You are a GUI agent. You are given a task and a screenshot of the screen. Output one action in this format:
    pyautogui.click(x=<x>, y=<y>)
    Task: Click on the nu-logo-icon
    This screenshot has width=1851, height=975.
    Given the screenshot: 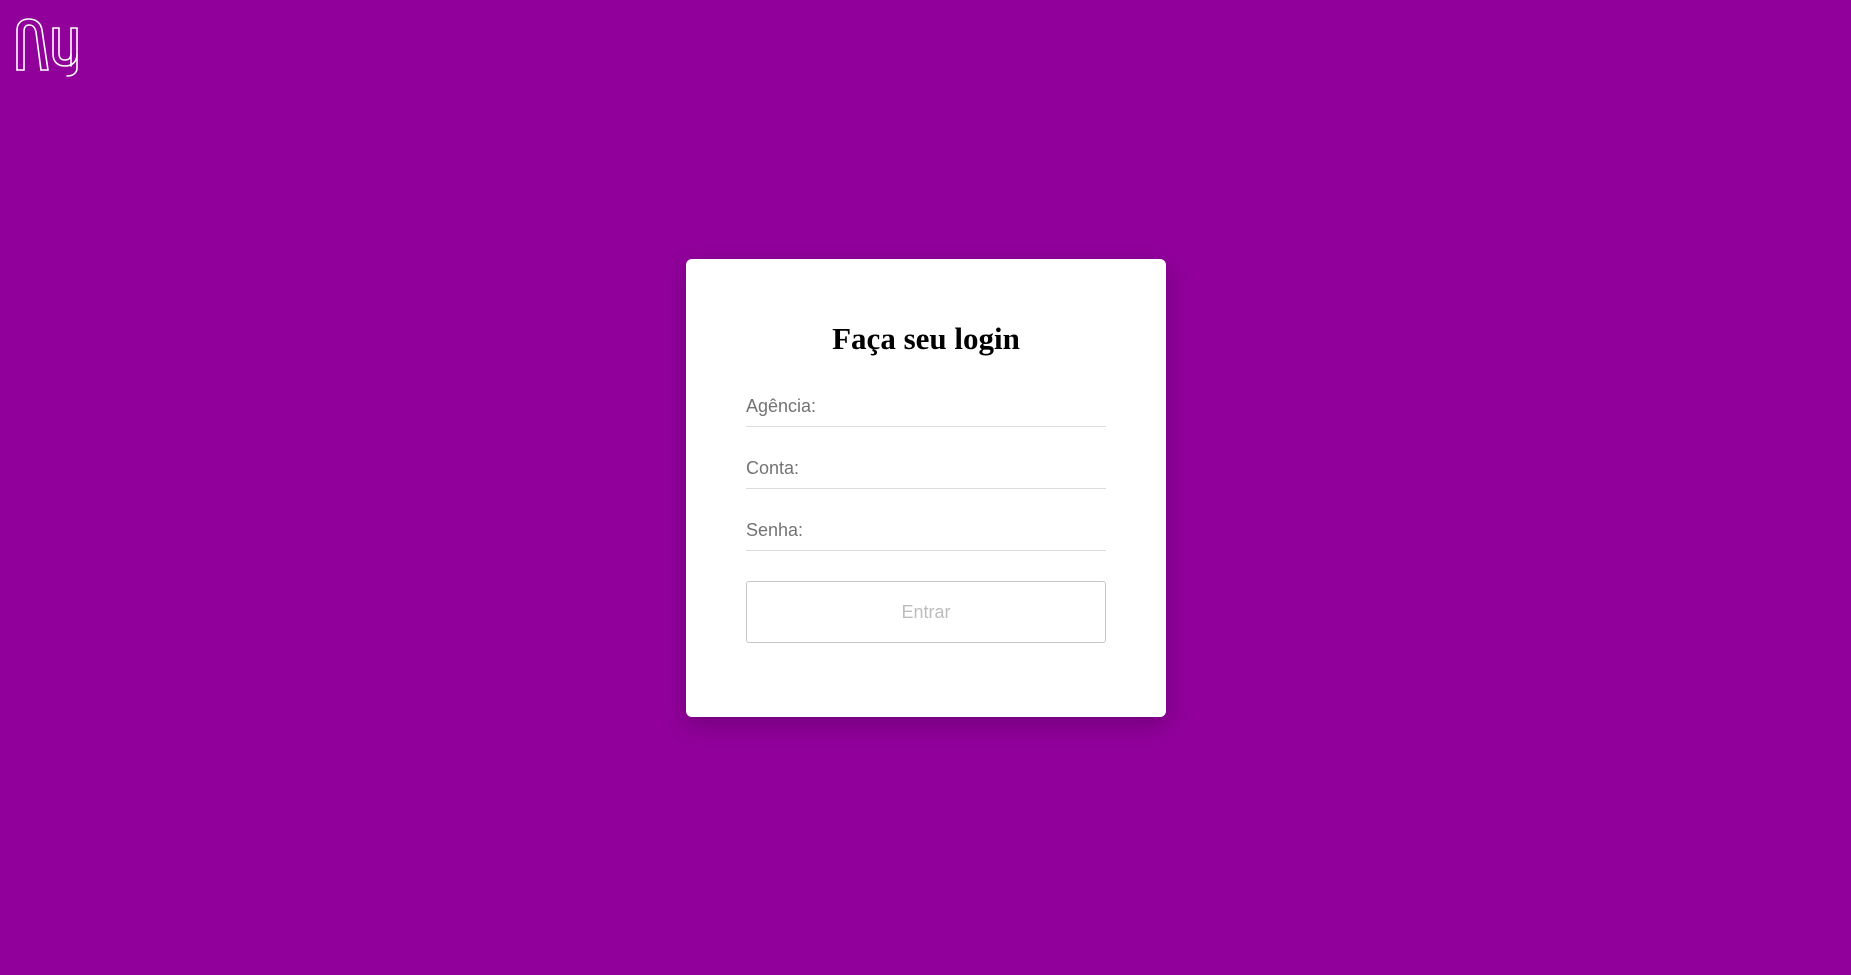 What is the action you would take?
    pyautogui.click(x=54, y=48)
    